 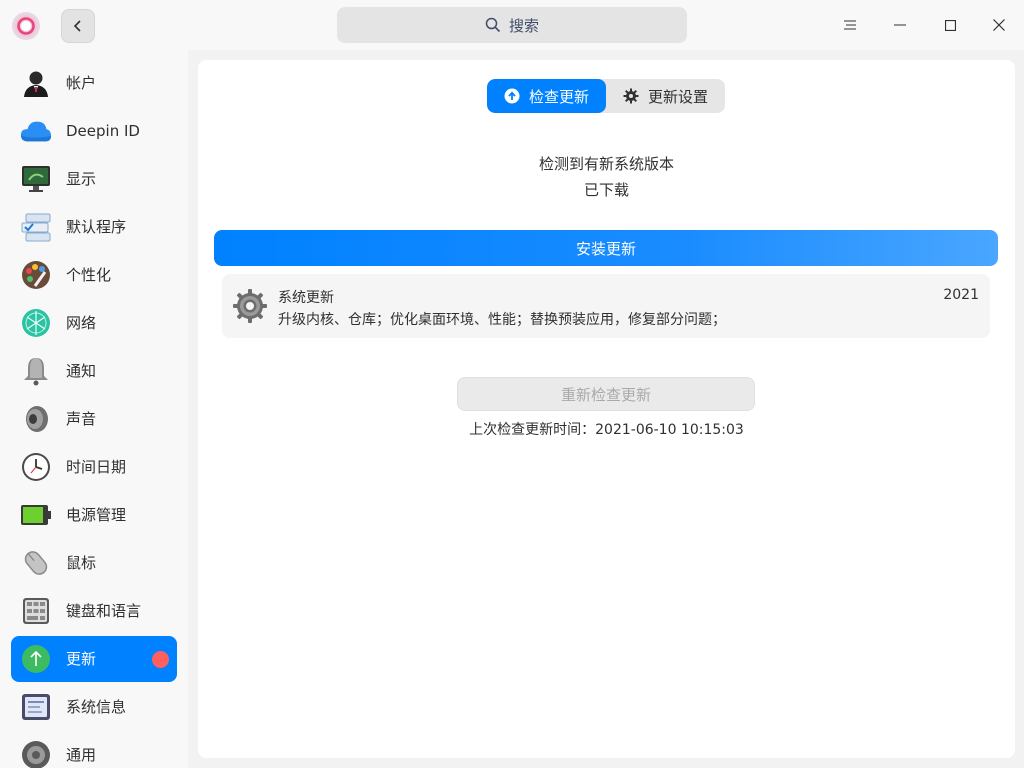 What do you see at coordinates (104, 611) in the screenshot?
I see `sidebar-item-label: 键盘和语言` at bounding box center [104, 611].